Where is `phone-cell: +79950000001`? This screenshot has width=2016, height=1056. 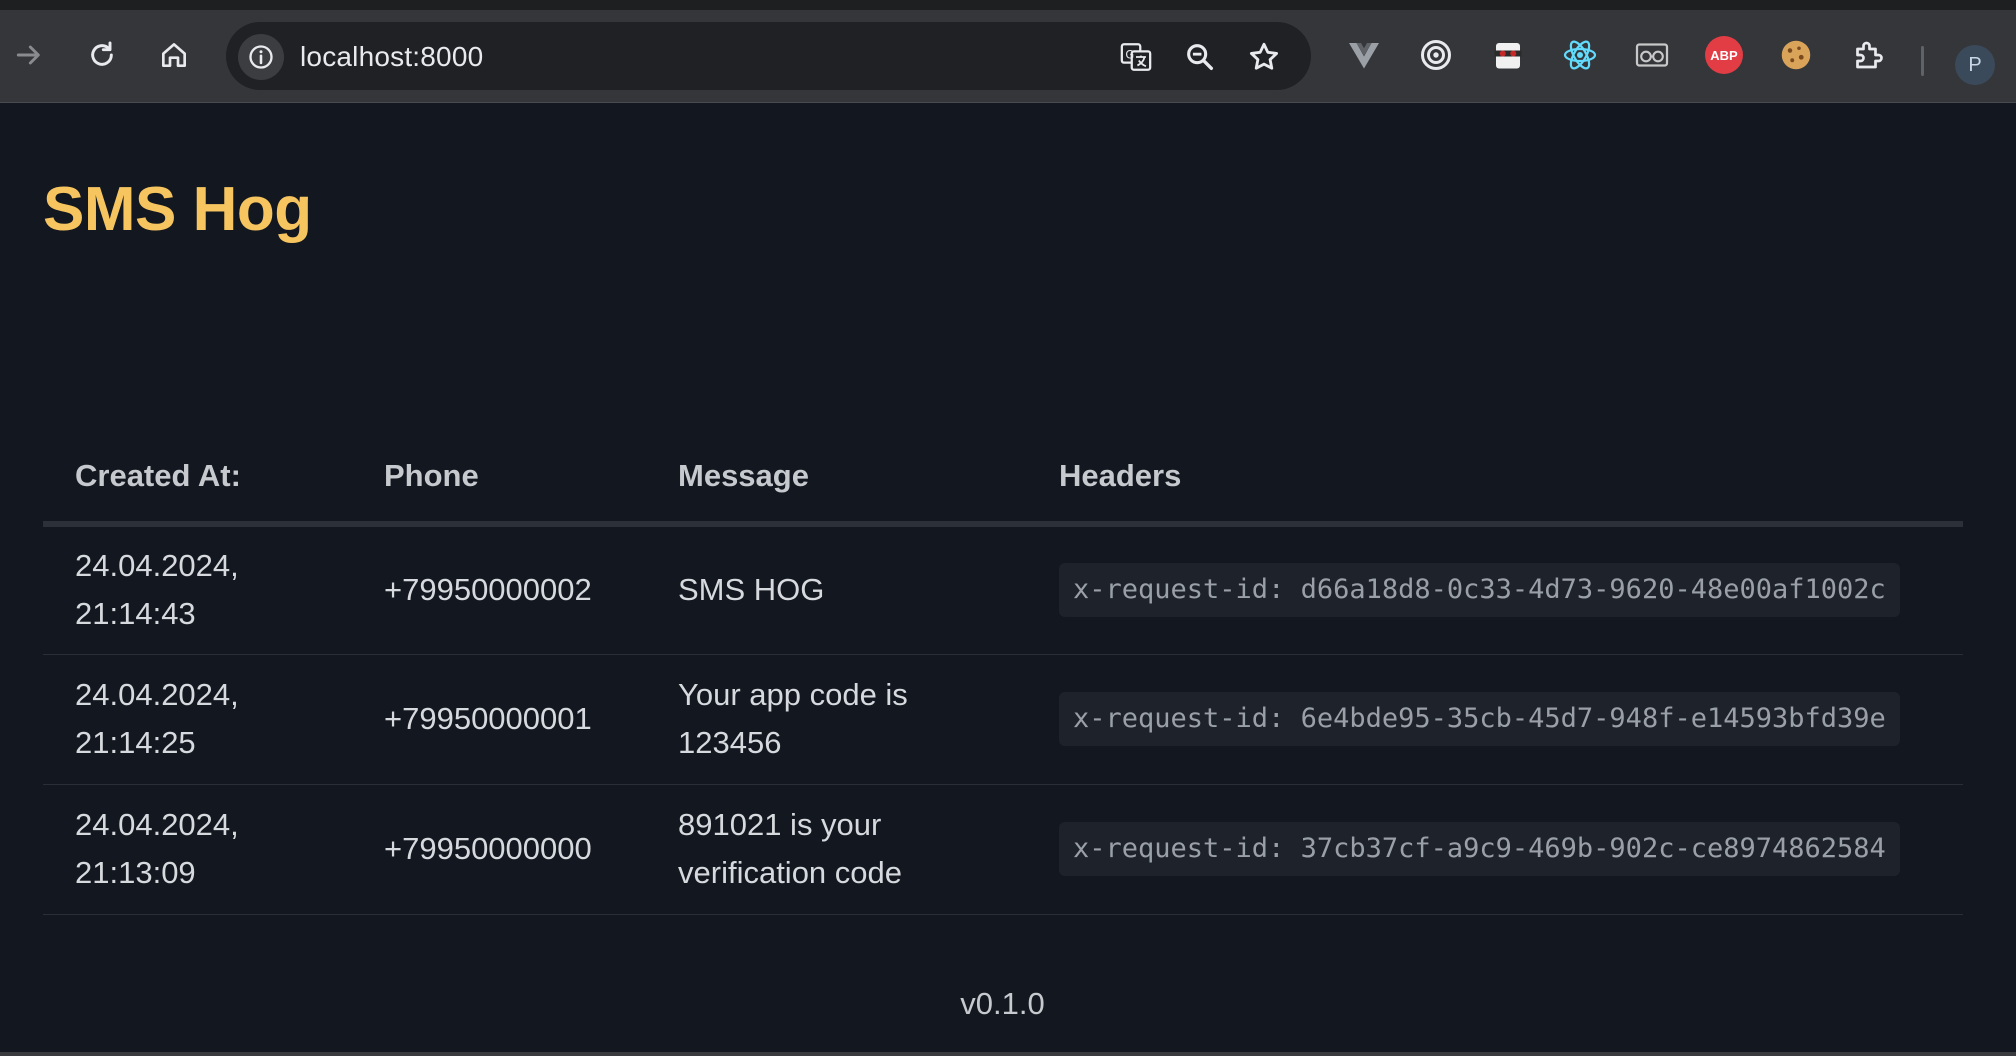
phone-cell: +79950000001 is located at coordinates (499, 719).